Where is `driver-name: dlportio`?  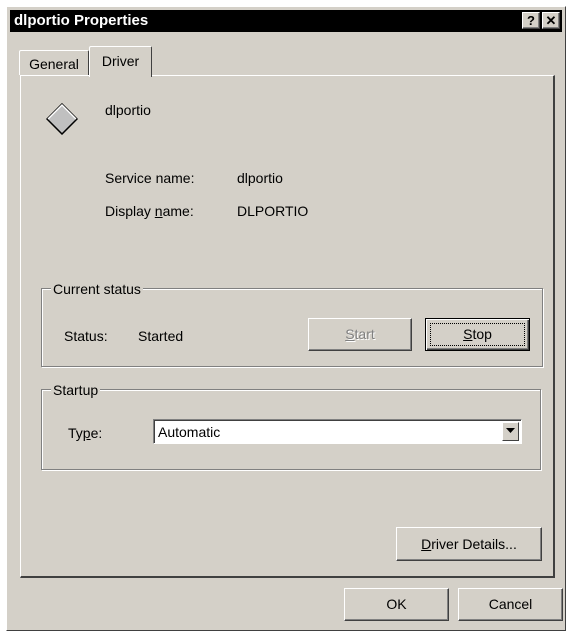 driver-name: dlportio is located at coordinates (128, 110).